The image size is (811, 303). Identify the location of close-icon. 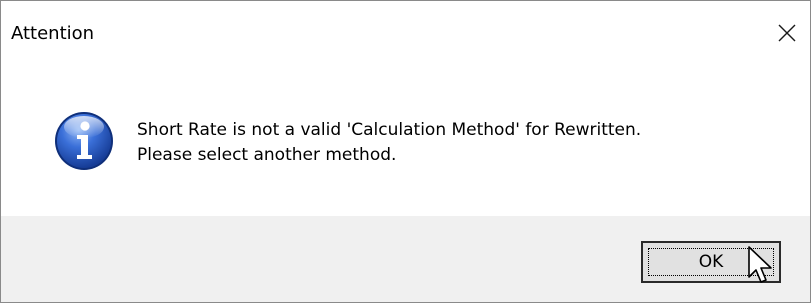
(787, 33).